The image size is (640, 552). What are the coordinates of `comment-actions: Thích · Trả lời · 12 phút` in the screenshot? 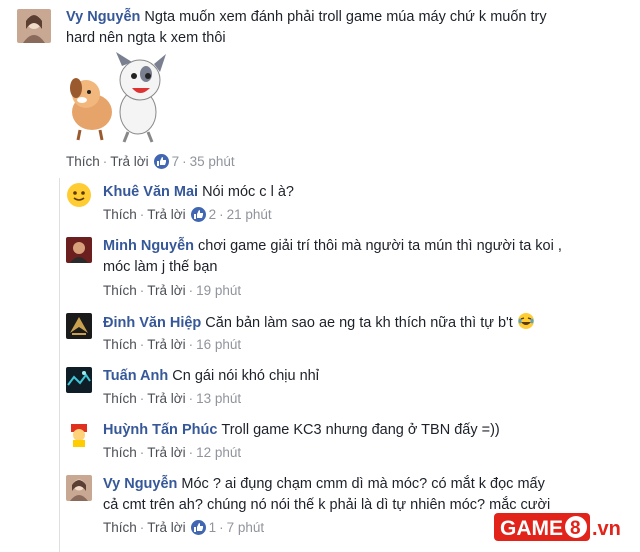 It's located at (172, 452).